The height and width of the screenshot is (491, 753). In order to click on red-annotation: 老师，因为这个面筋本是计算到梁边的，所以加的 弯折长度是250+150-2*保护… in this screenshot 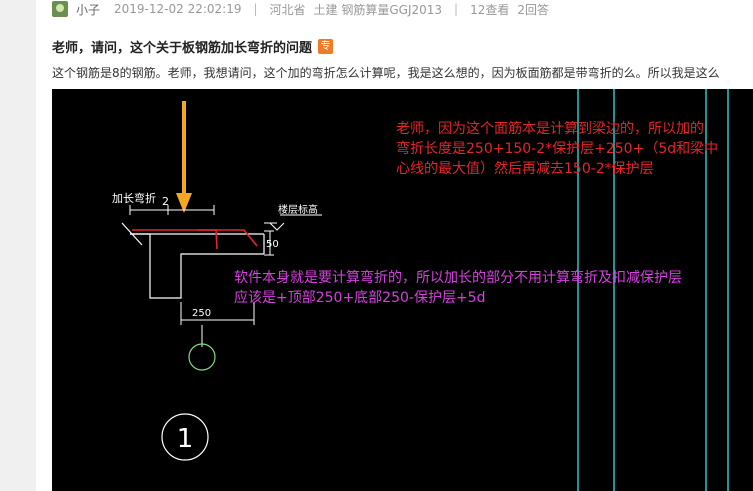, I will do `click(557, 149)`.